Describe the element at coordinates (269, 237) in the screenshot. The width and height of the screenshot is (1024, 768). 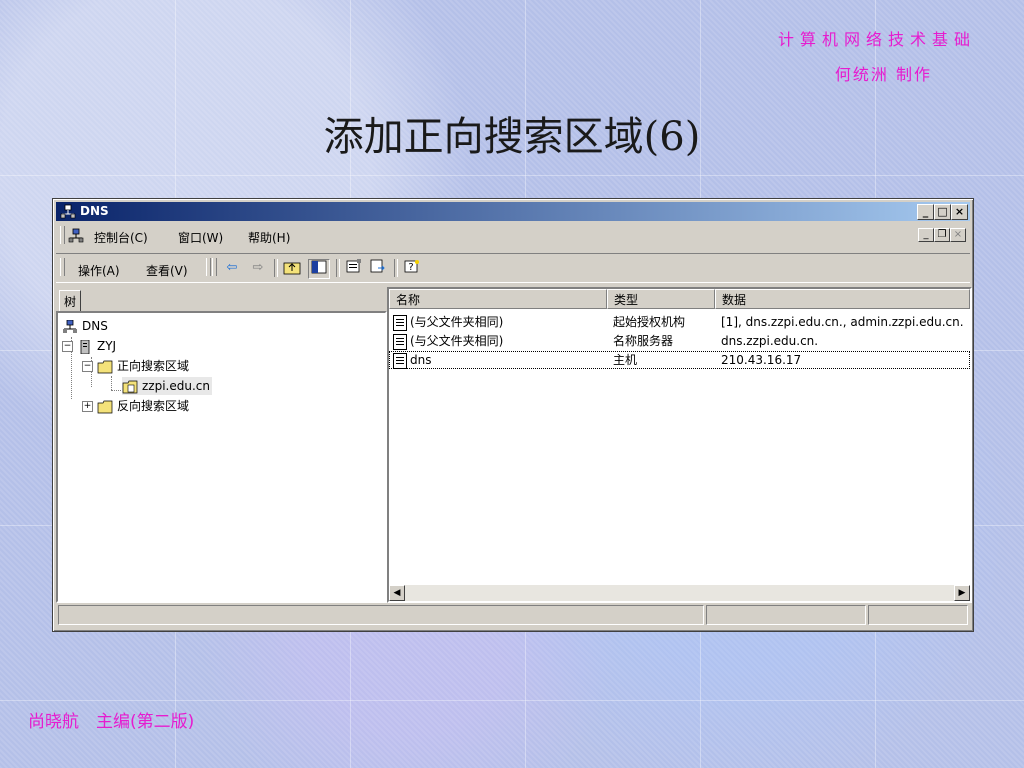
I see `menu-help: 帮助(H)` at that location.